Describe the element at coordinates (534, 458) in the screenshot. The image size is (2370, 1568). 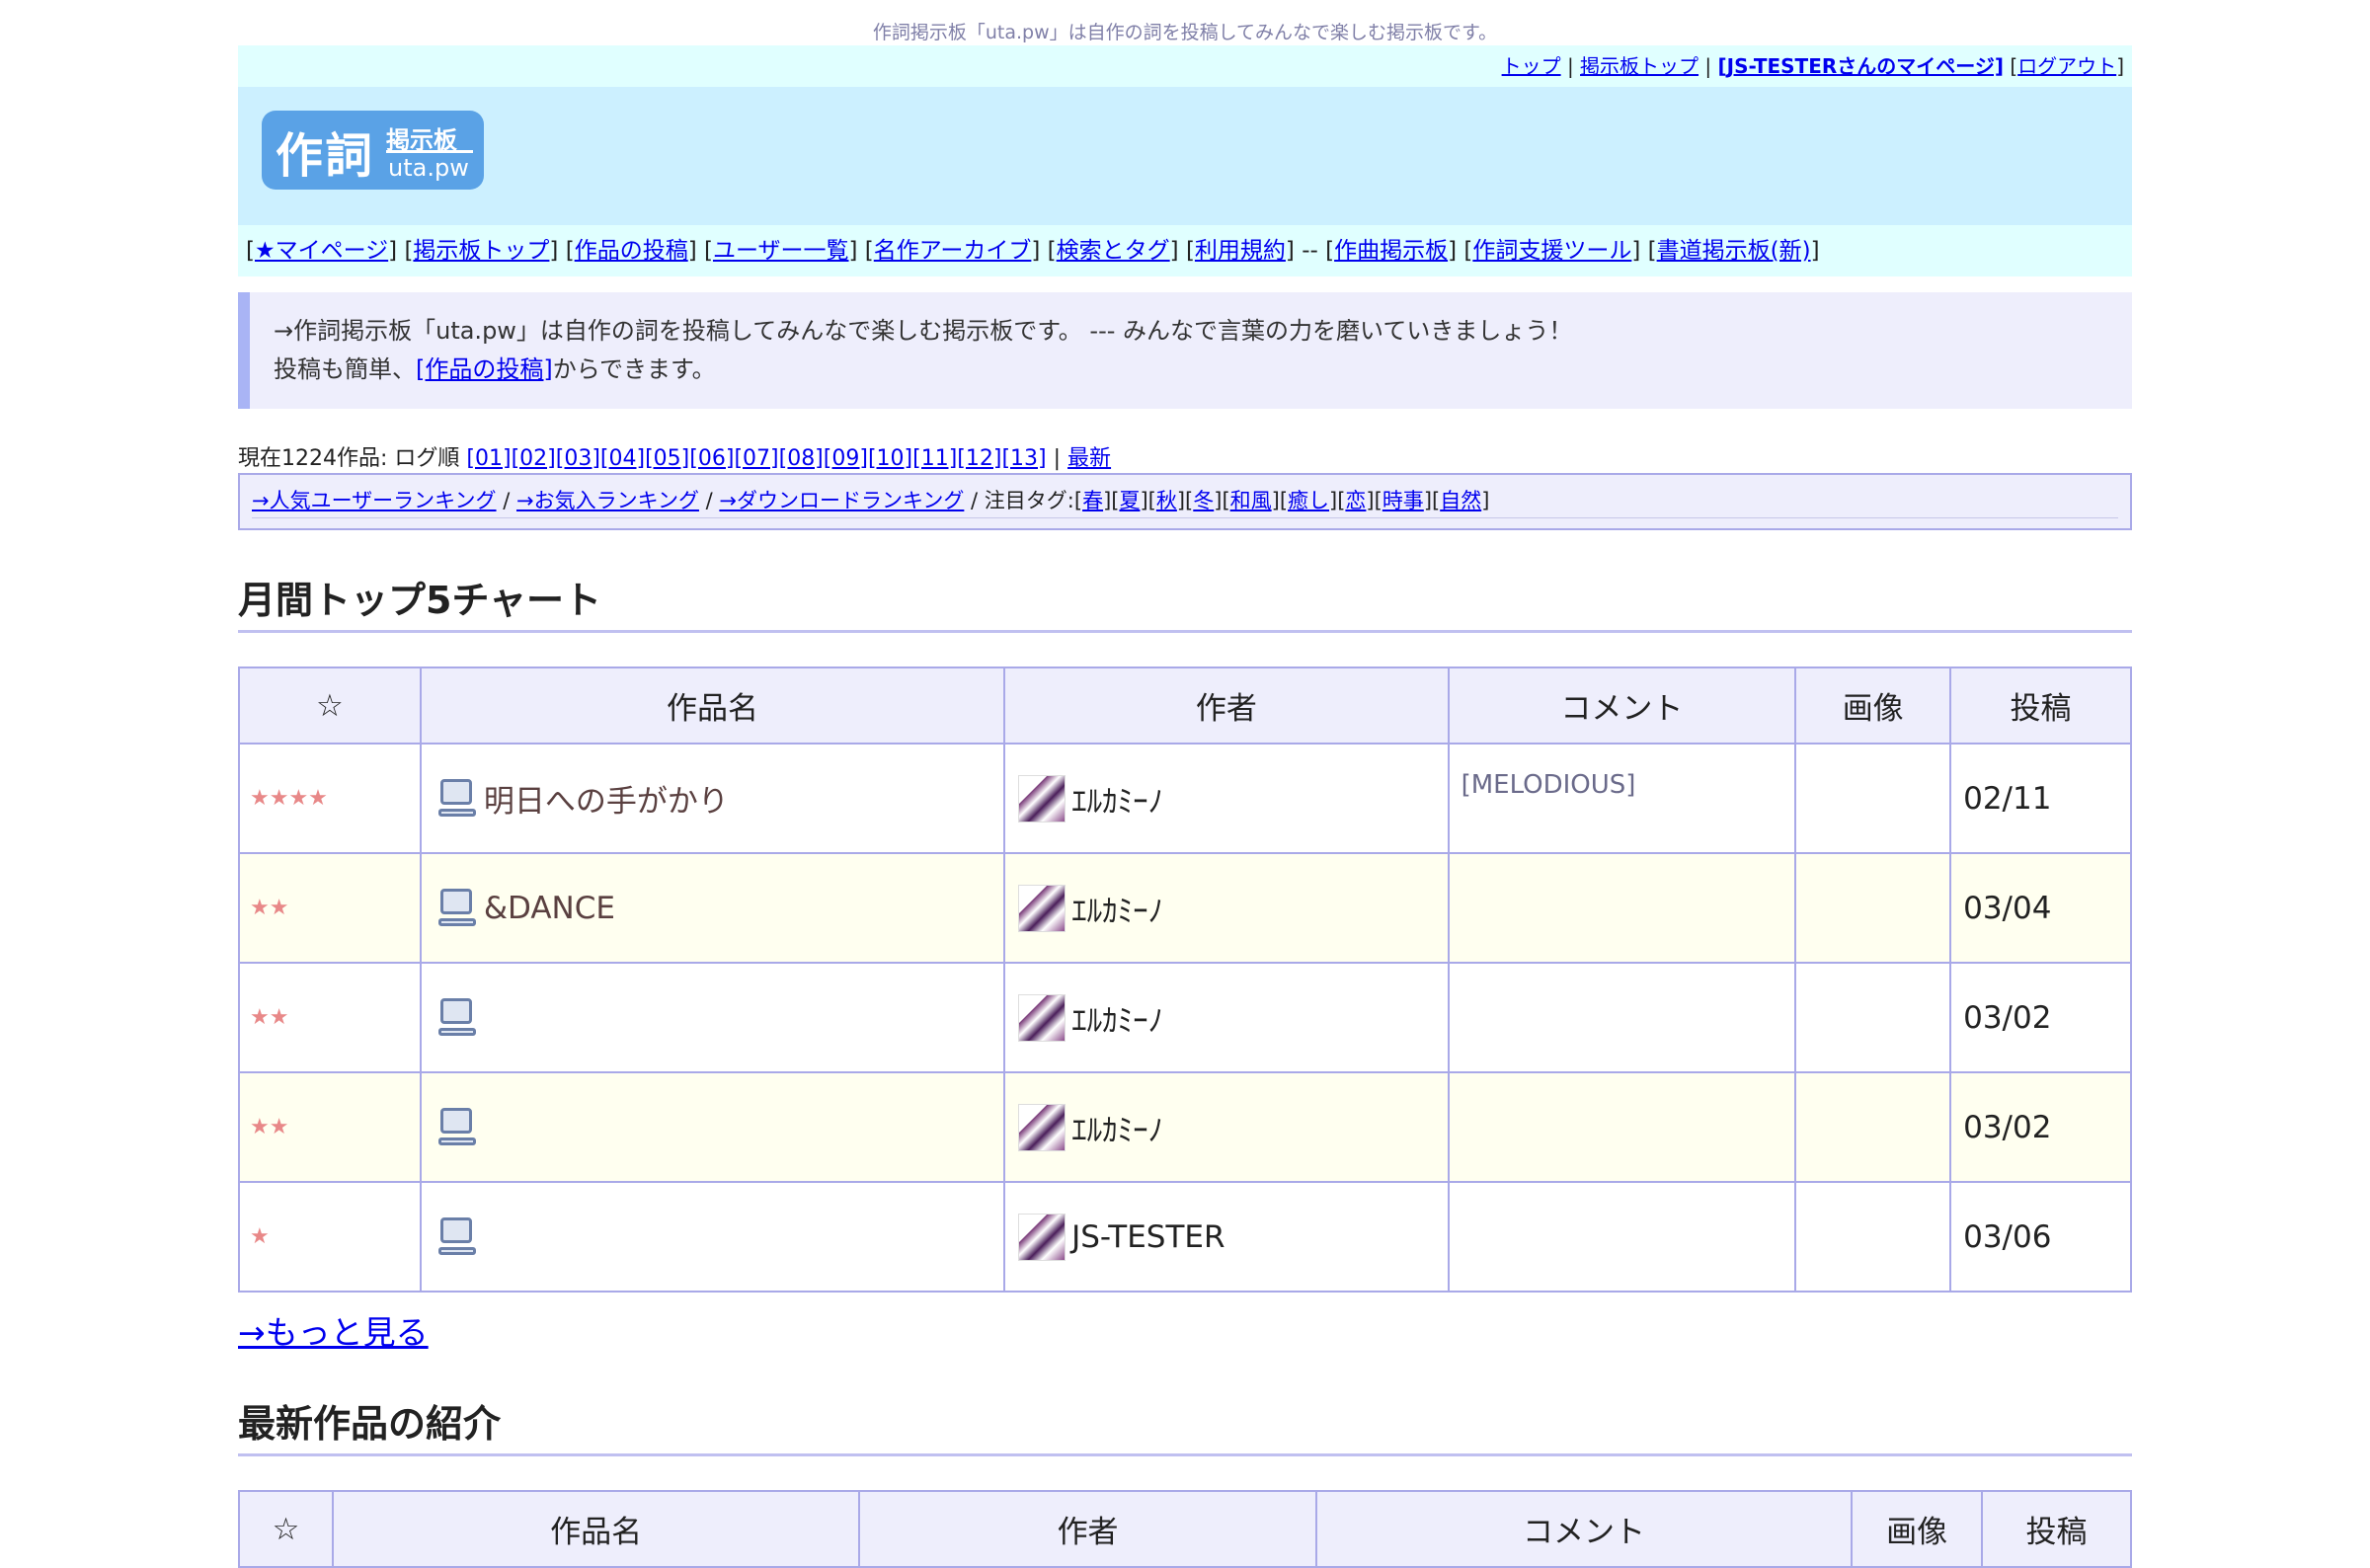
I see `log-page-link: [02]` at that location.